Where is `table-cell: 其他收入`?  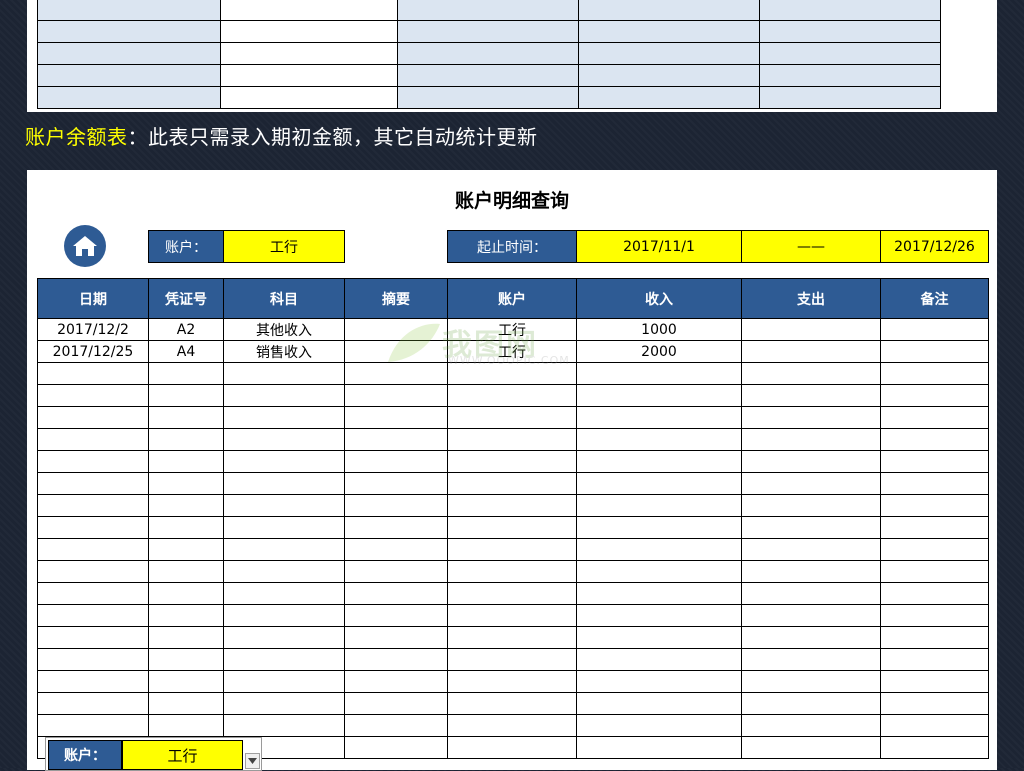 table-cell: 其他收入 is located at coordinates (284, 329).